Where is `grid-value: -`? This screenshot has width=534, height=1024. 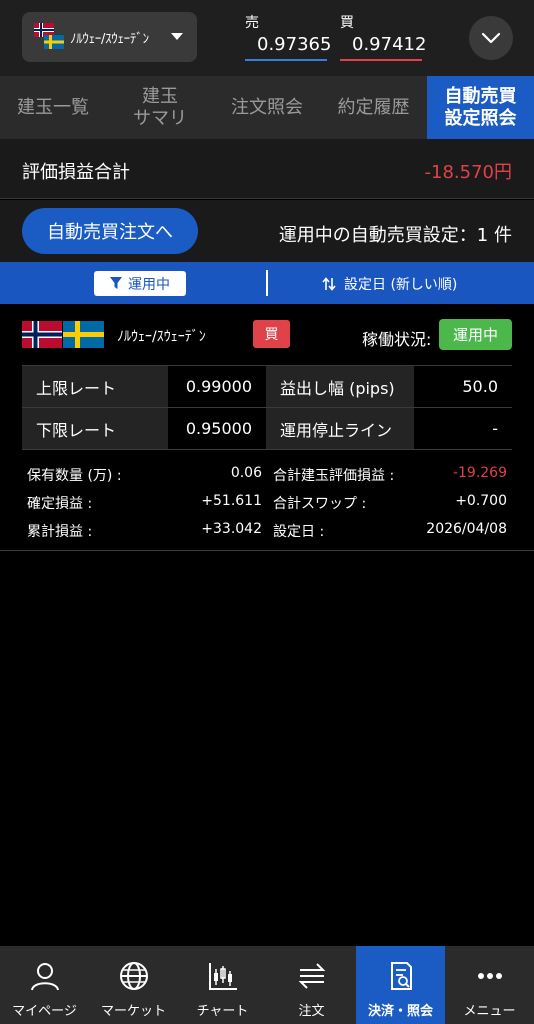
grid-value: - is located at coordinates (463, 428).